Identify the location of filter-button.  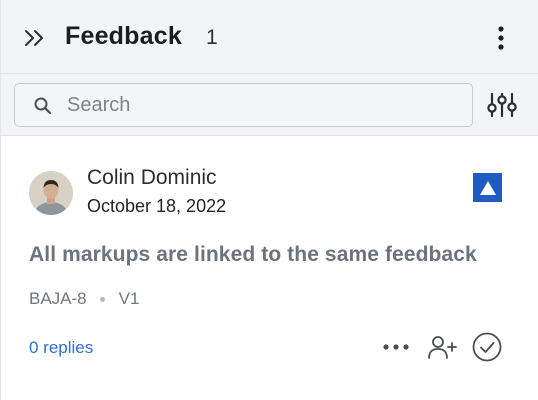
(502, 105).